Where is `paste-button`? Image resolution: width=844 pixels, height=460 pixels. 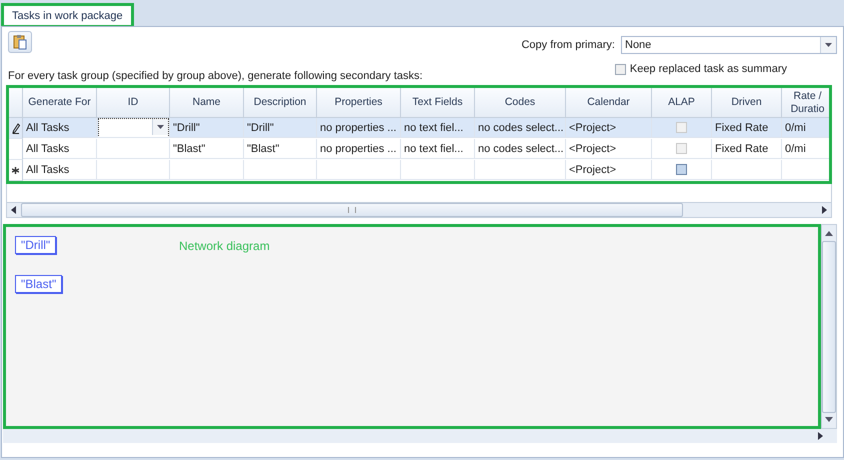
paste-button is located at coordinates (20, 42).